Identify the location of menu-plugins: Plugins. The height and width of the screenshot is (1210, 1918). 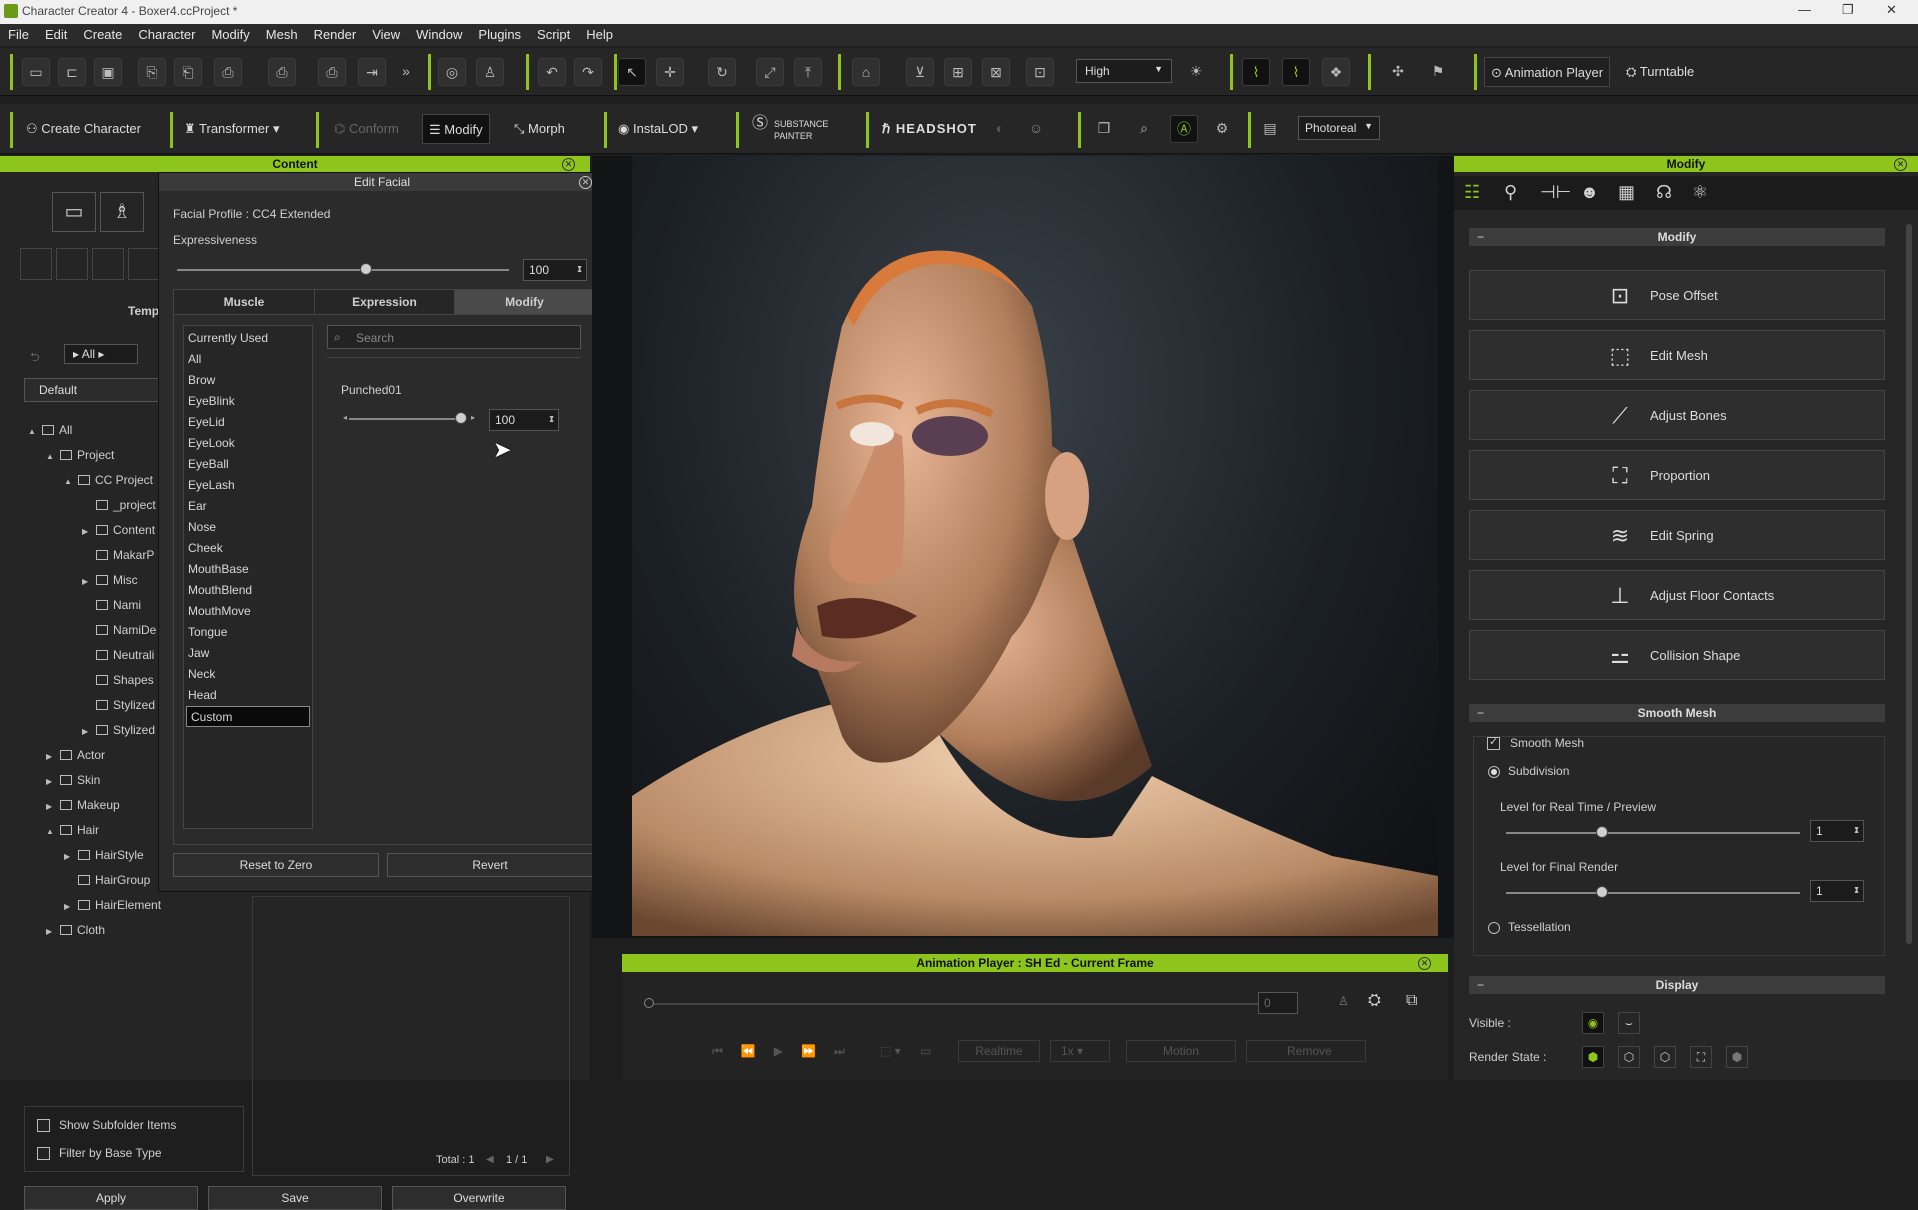
(499, 34).